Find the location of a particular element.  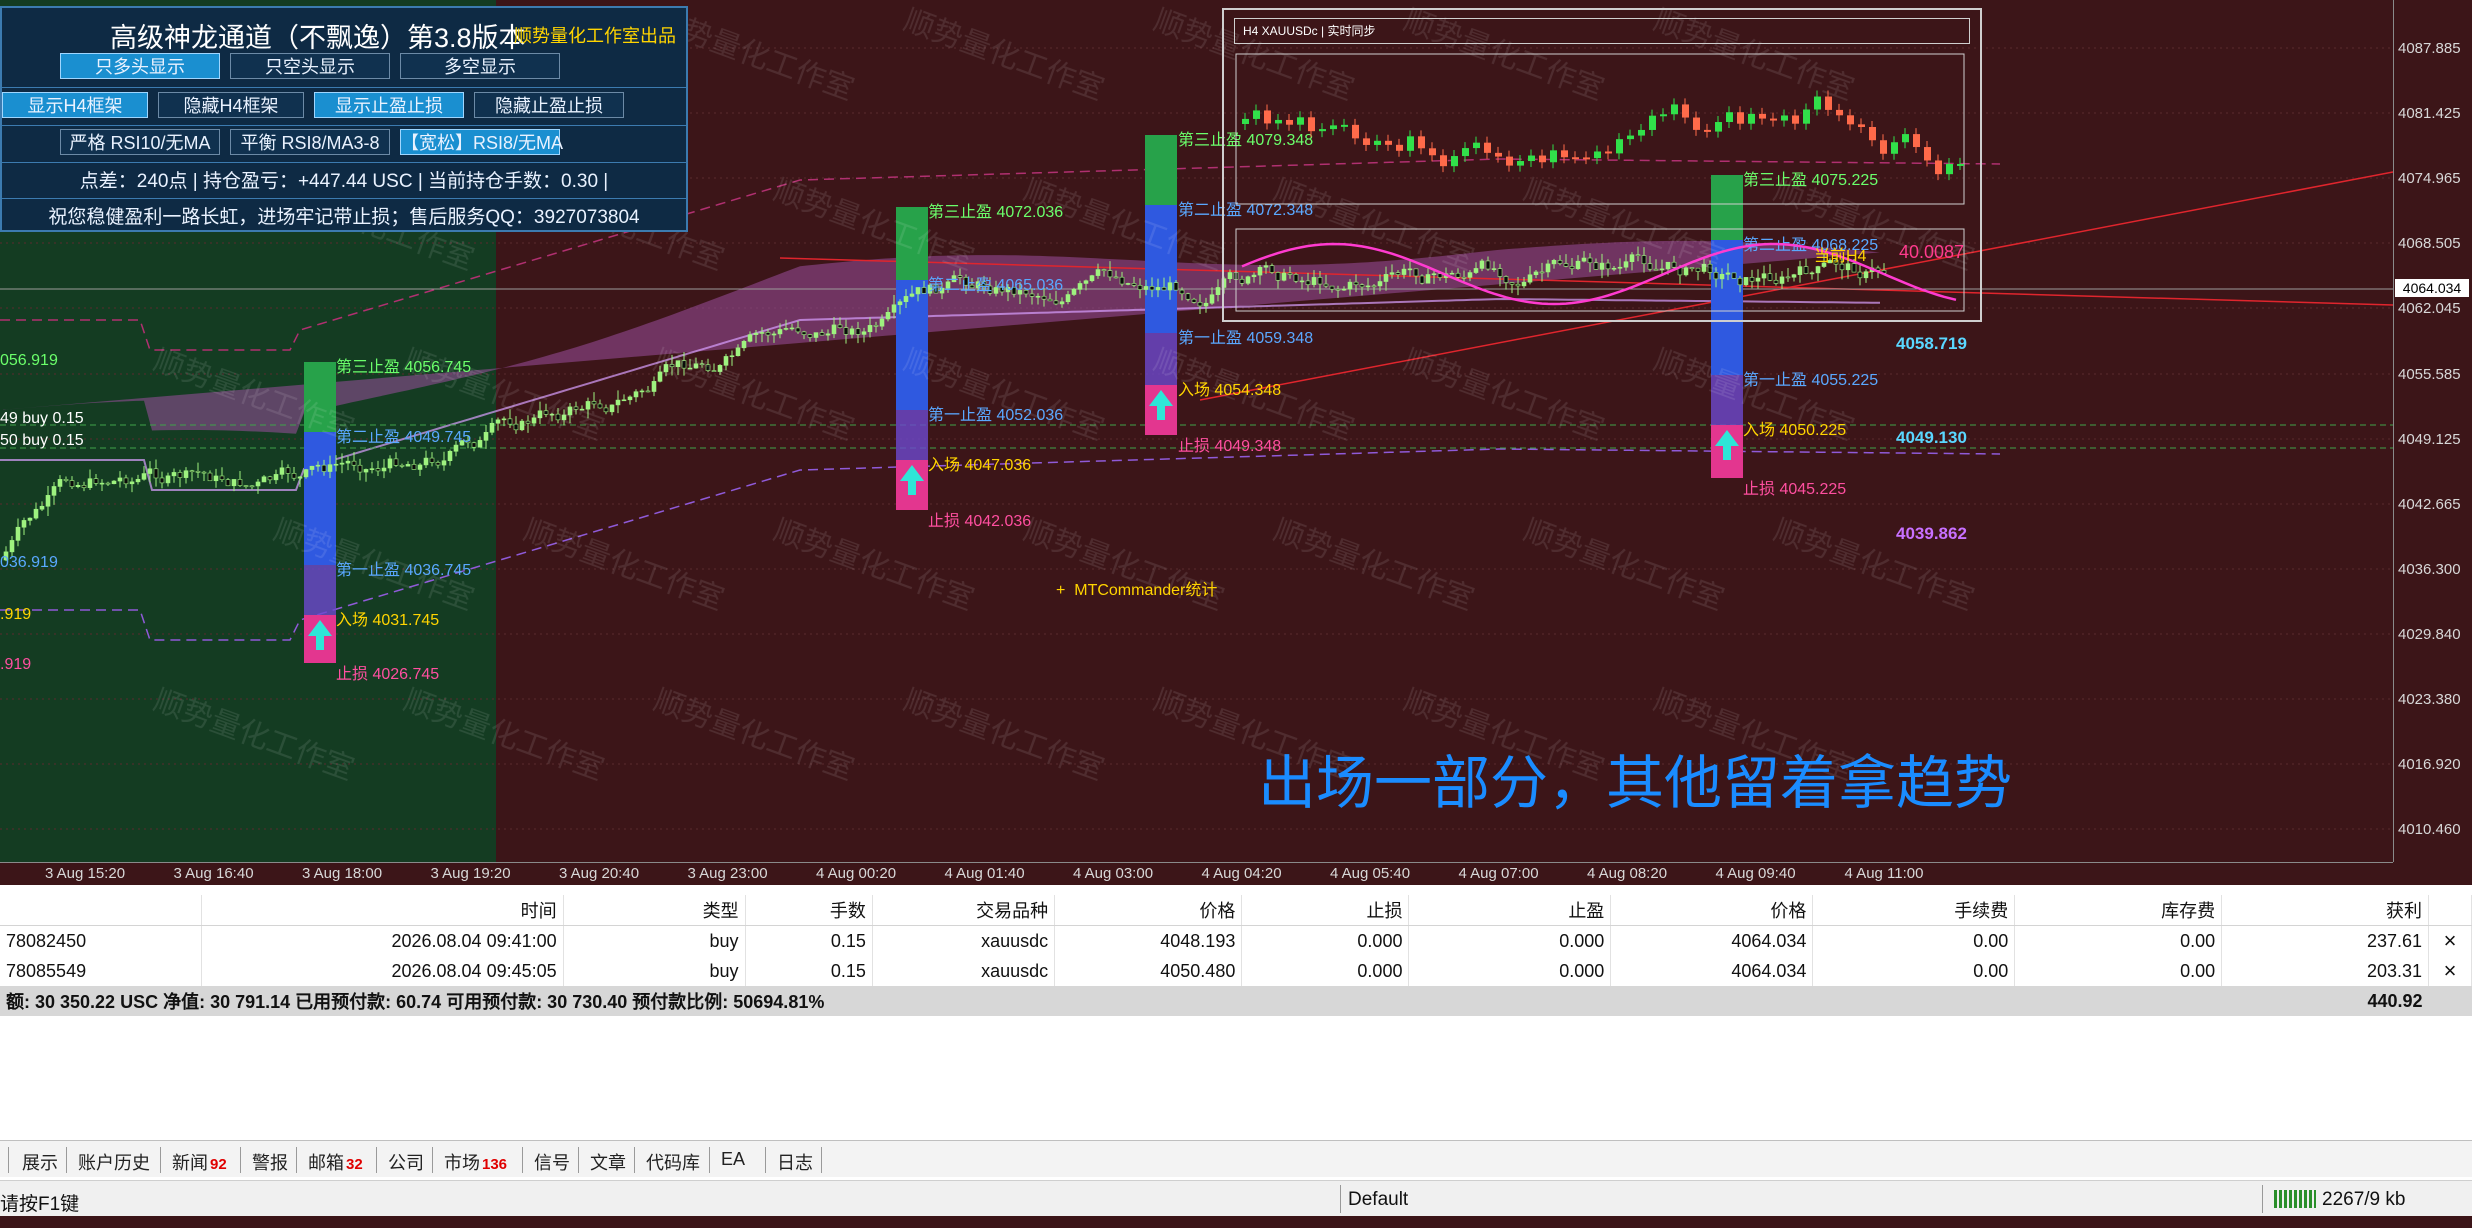

tab-badge: 92 is located at coordinates (218, 1164).